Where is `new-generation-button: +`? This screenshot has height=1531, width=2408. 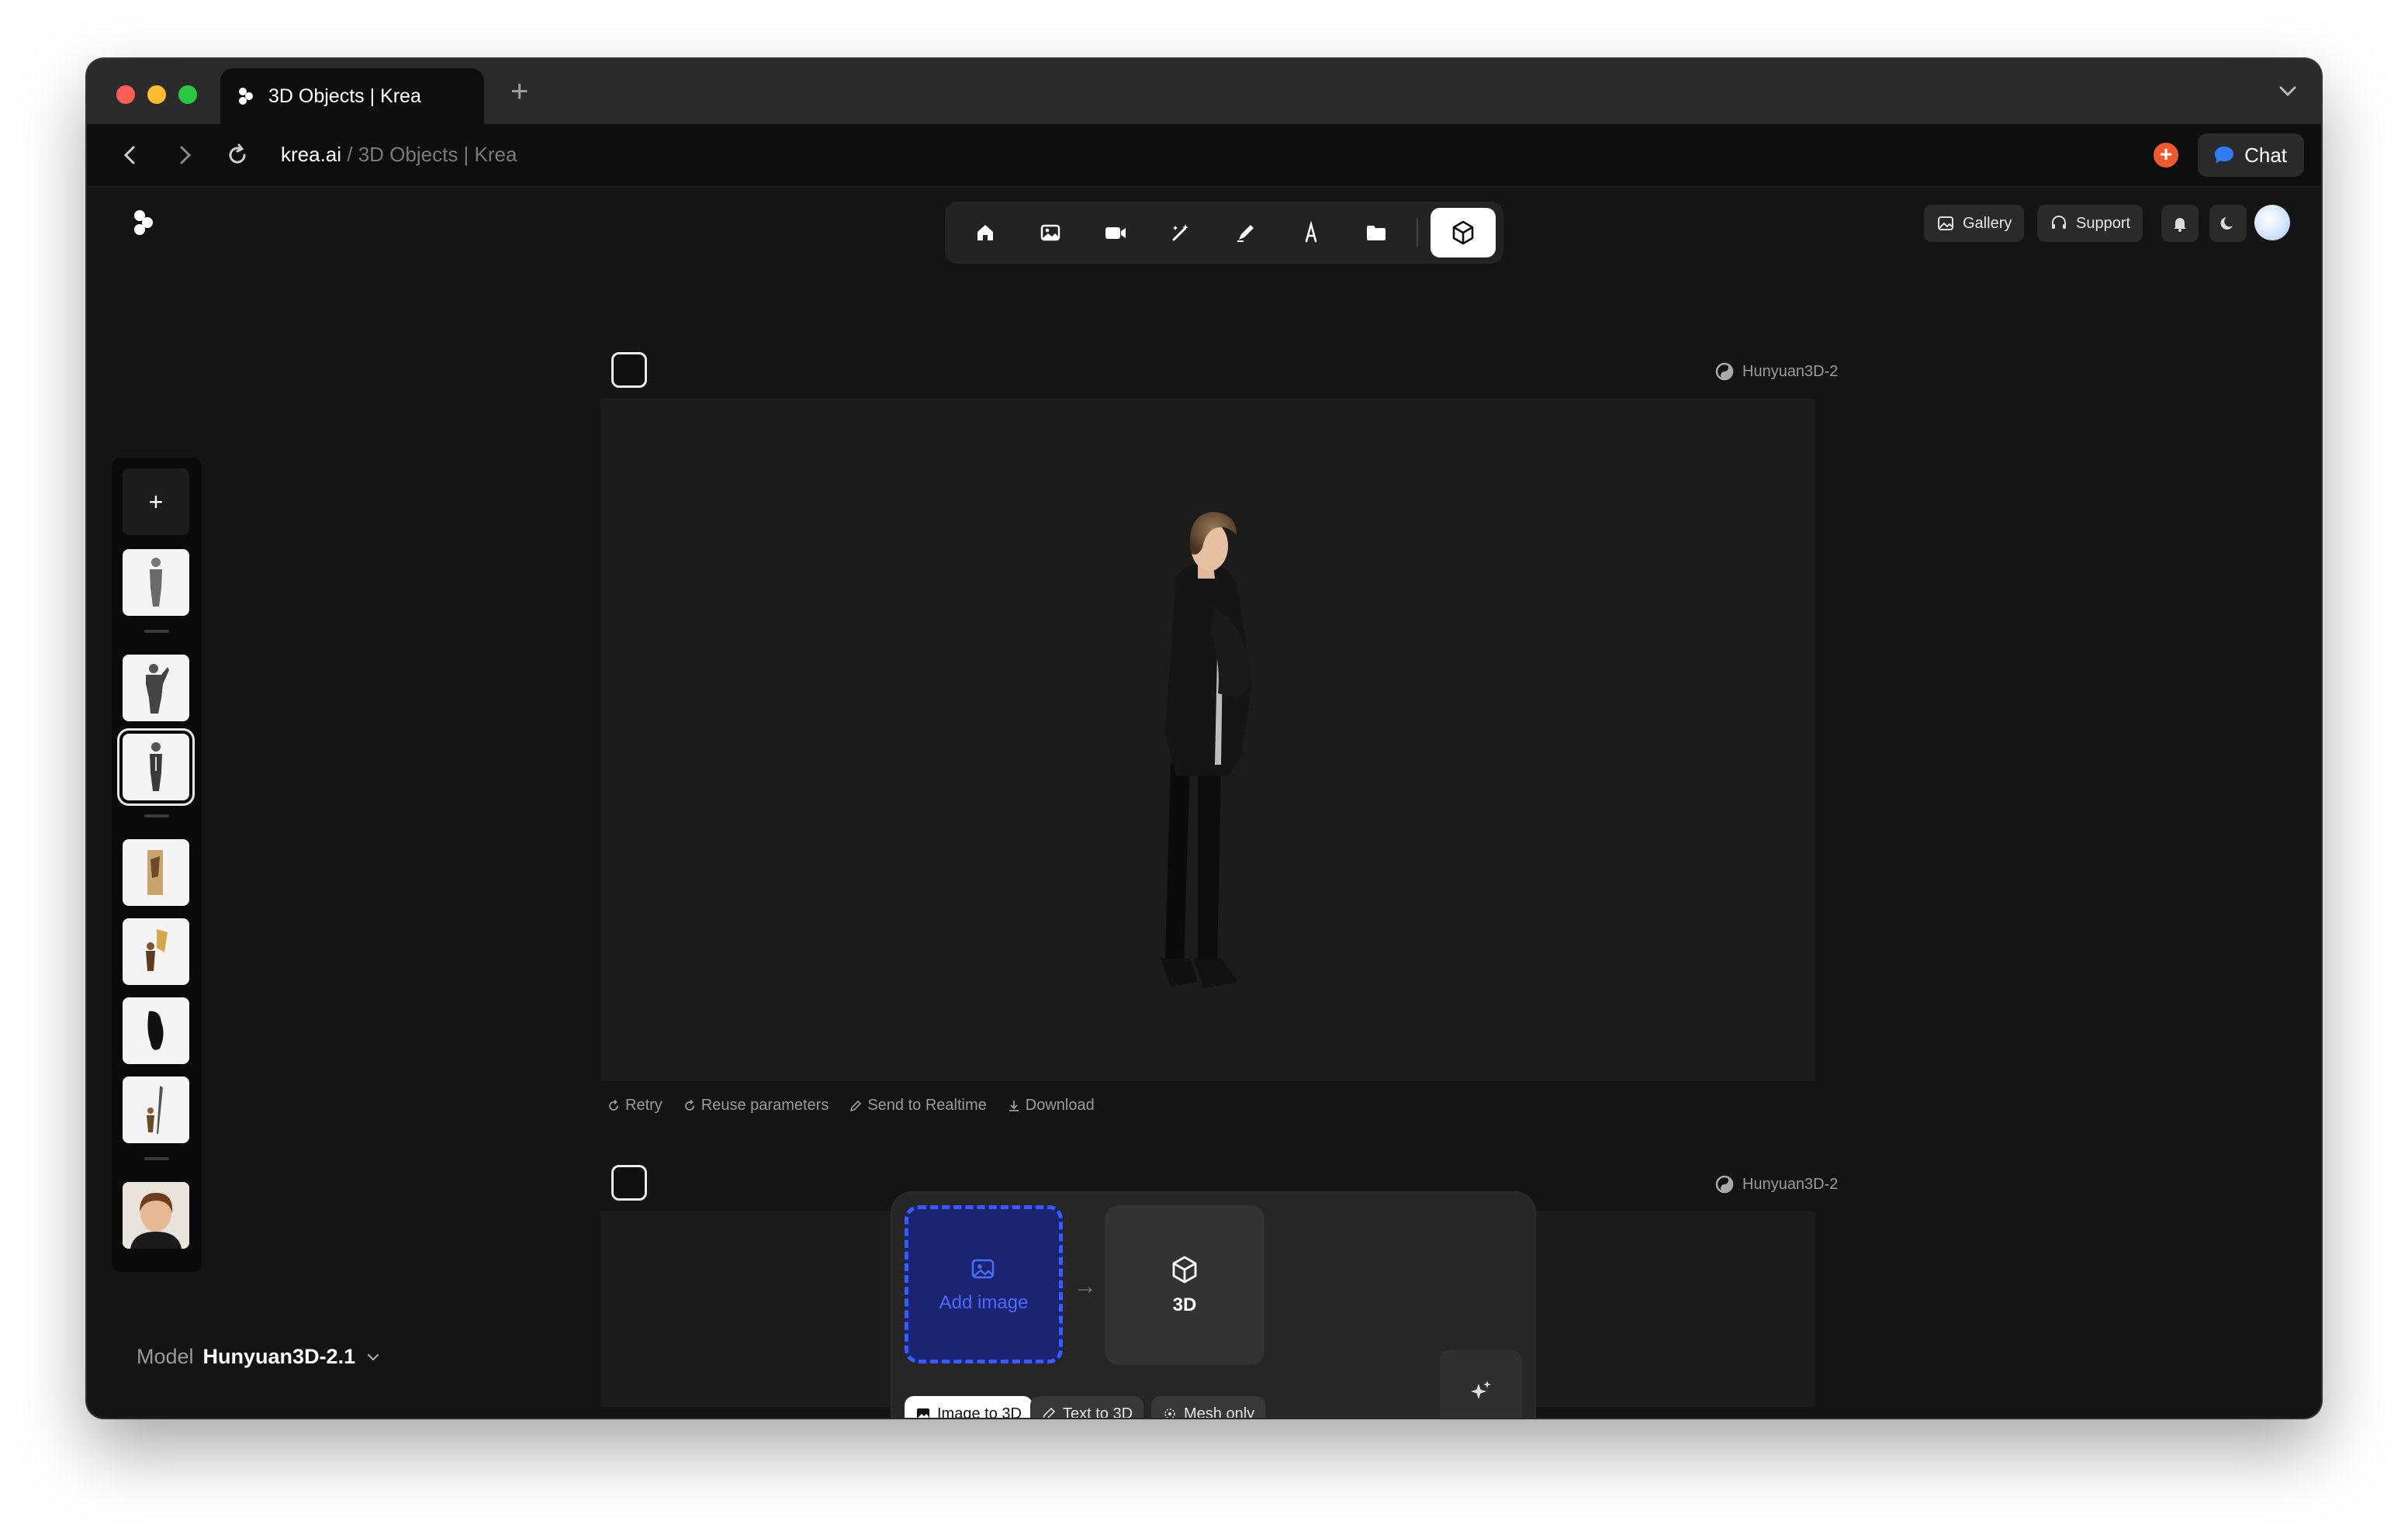 new-generation-button: + is located at coordinates (156, 501).